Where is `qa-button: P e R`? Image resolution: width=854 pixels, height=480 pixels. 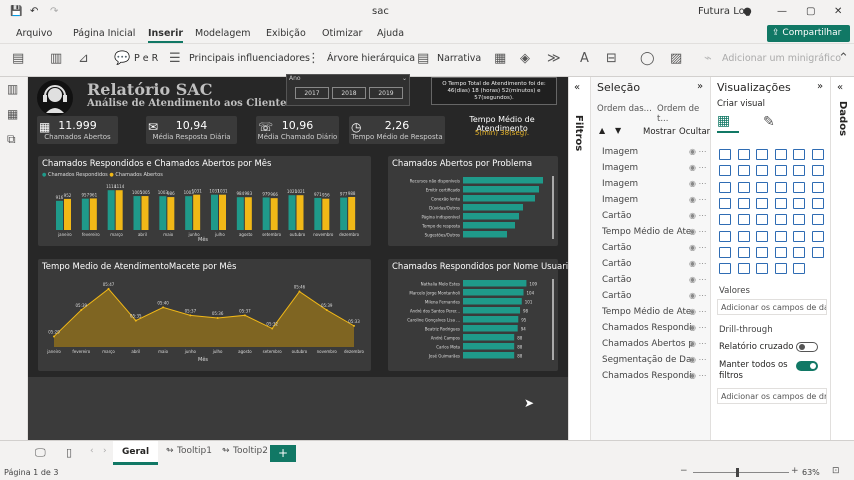 qa-button: P e R is located at coordinates (146, 58).